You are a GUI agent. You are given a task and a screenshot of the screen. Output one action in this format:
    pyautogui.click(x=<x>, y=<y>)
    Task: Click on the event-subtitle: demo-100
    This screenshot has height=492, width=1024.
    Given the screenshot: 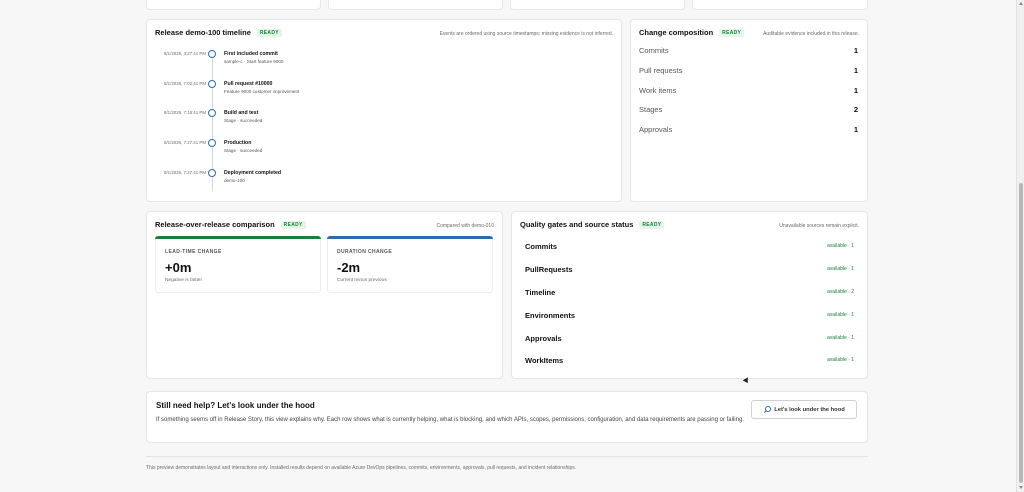 What is the action you would take?
    pyautogui.click(x=234, y=180)
    